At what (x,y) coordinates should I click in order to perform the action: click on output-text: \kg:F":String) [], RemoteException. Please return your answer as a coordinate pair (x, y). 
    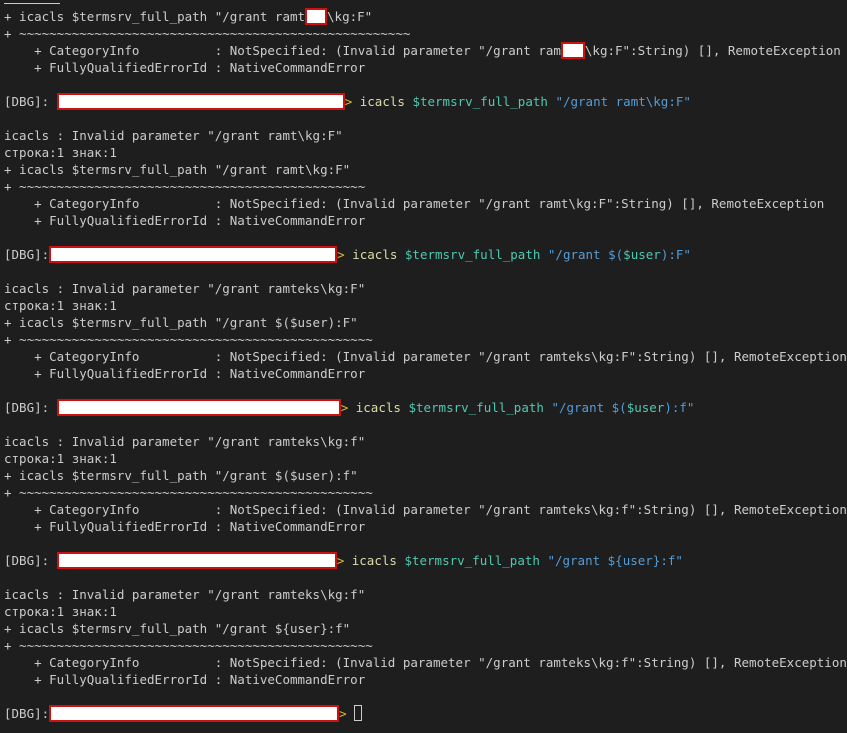
    Looking at the image, I should click on (712, 50).